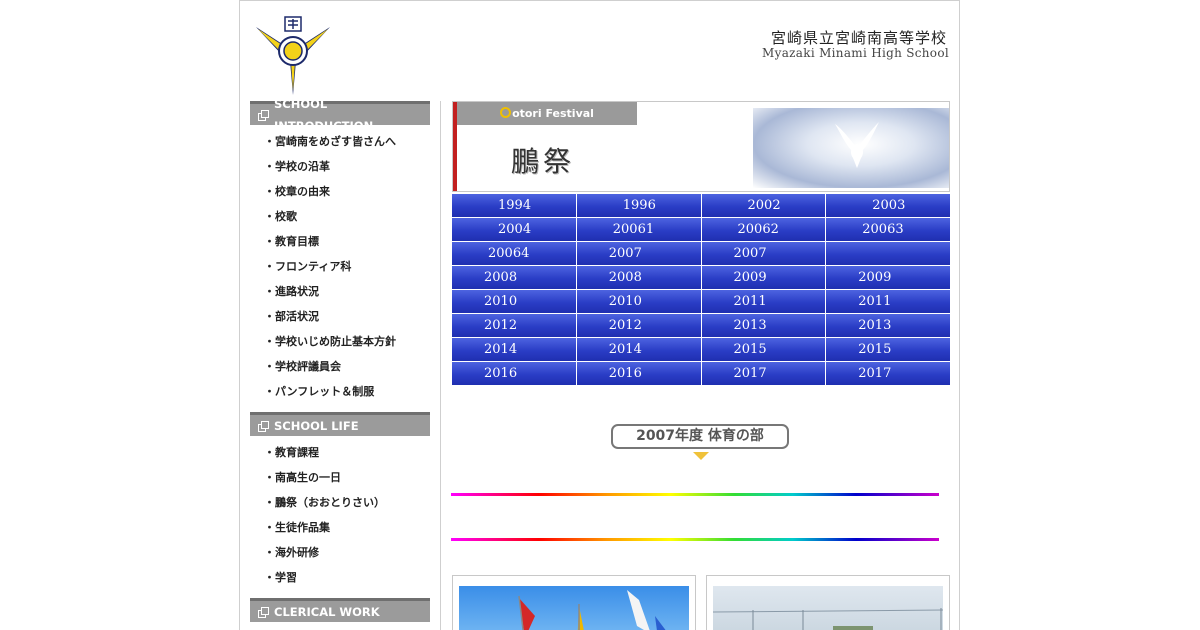 The height and width of the screenshot is (630, 1200). Describe the element at coordinates (888, 253) in the screenshot. I see `year-link-empty` at that location.